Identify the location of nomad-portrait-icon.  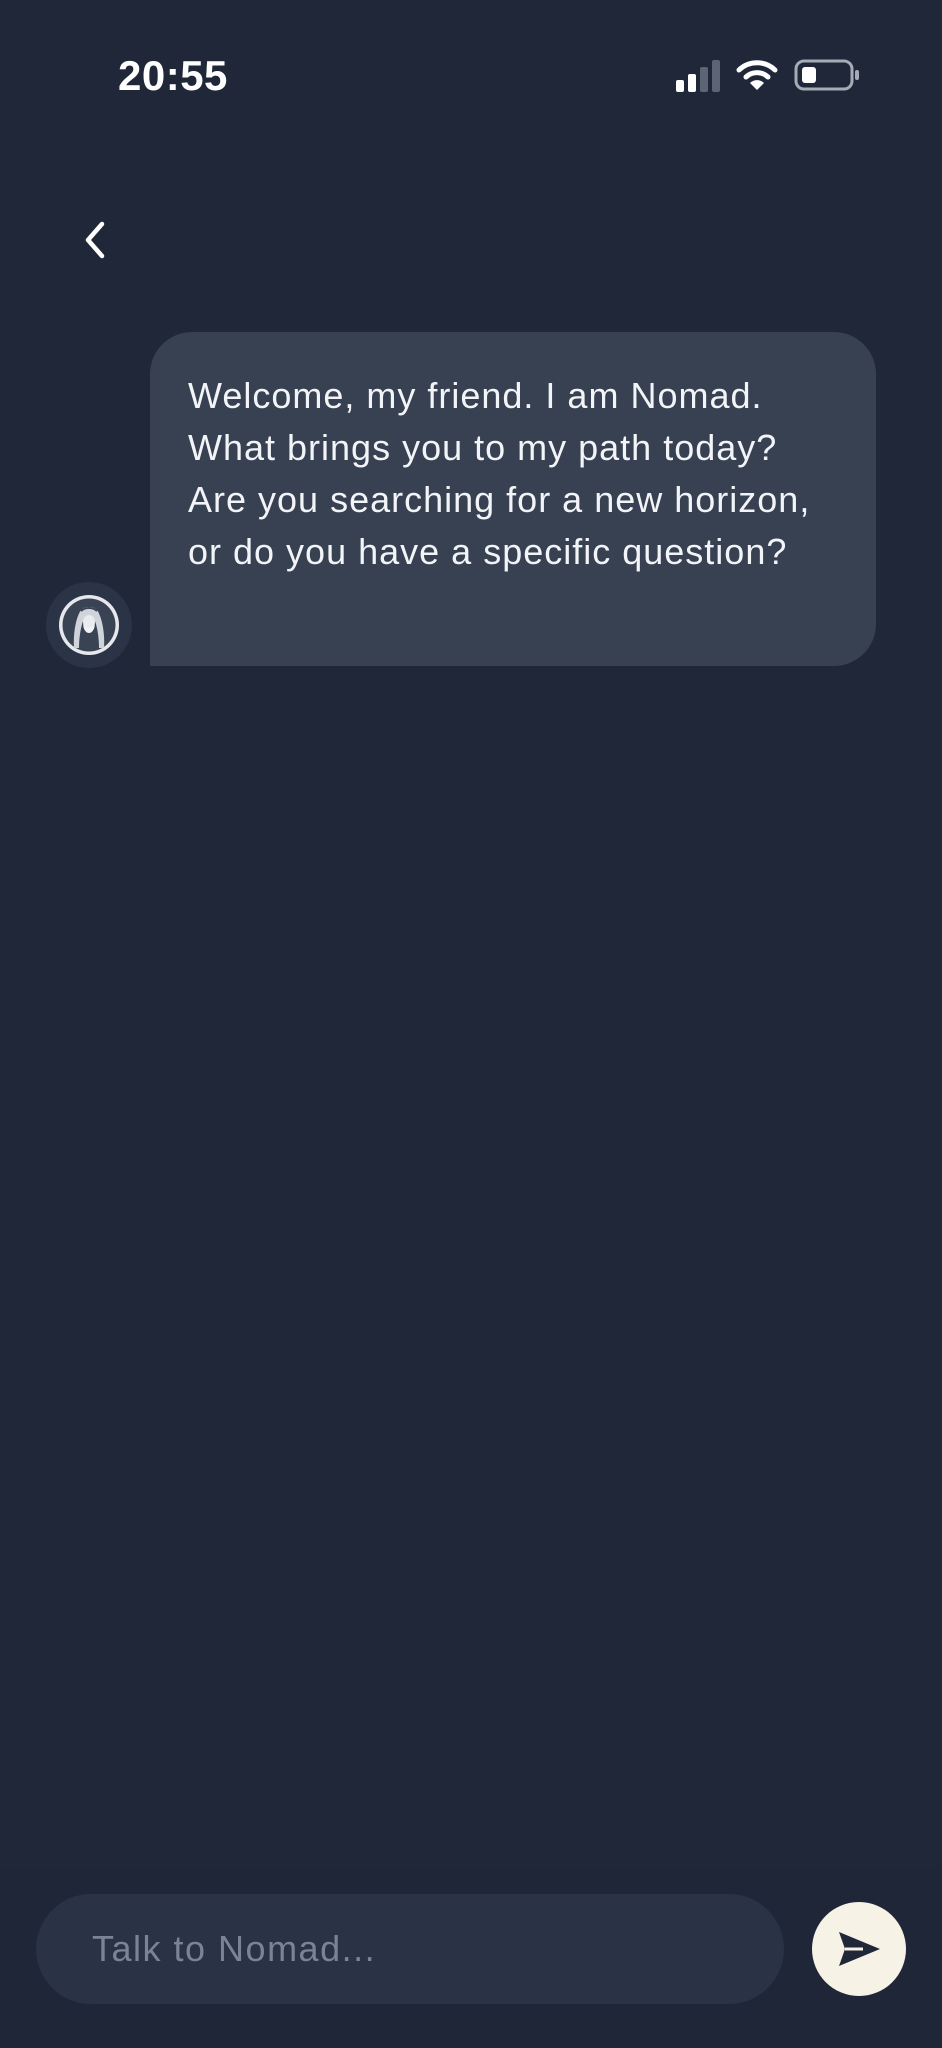
(89, 625).